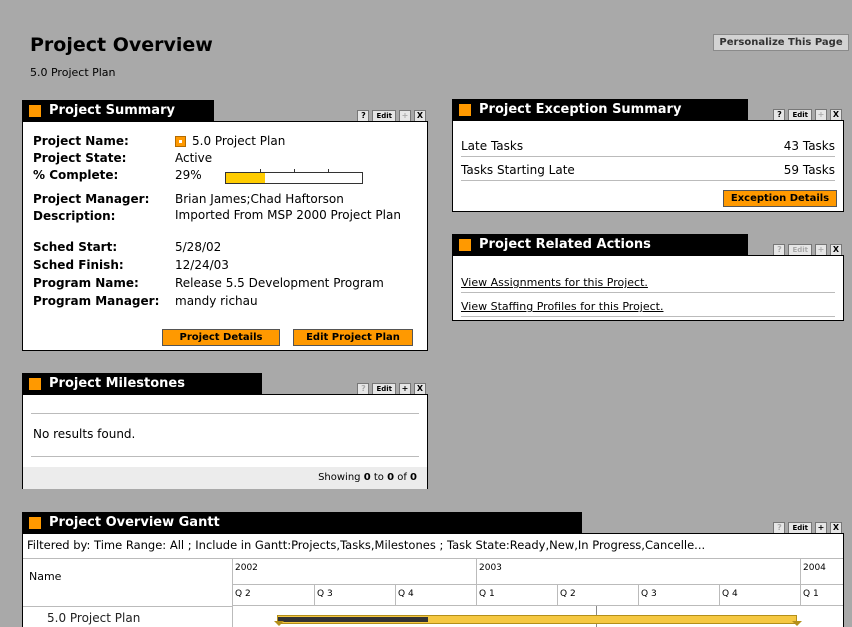  I want to click on gantt-title-bar: Project Overview Gantt, so click(302, 523).